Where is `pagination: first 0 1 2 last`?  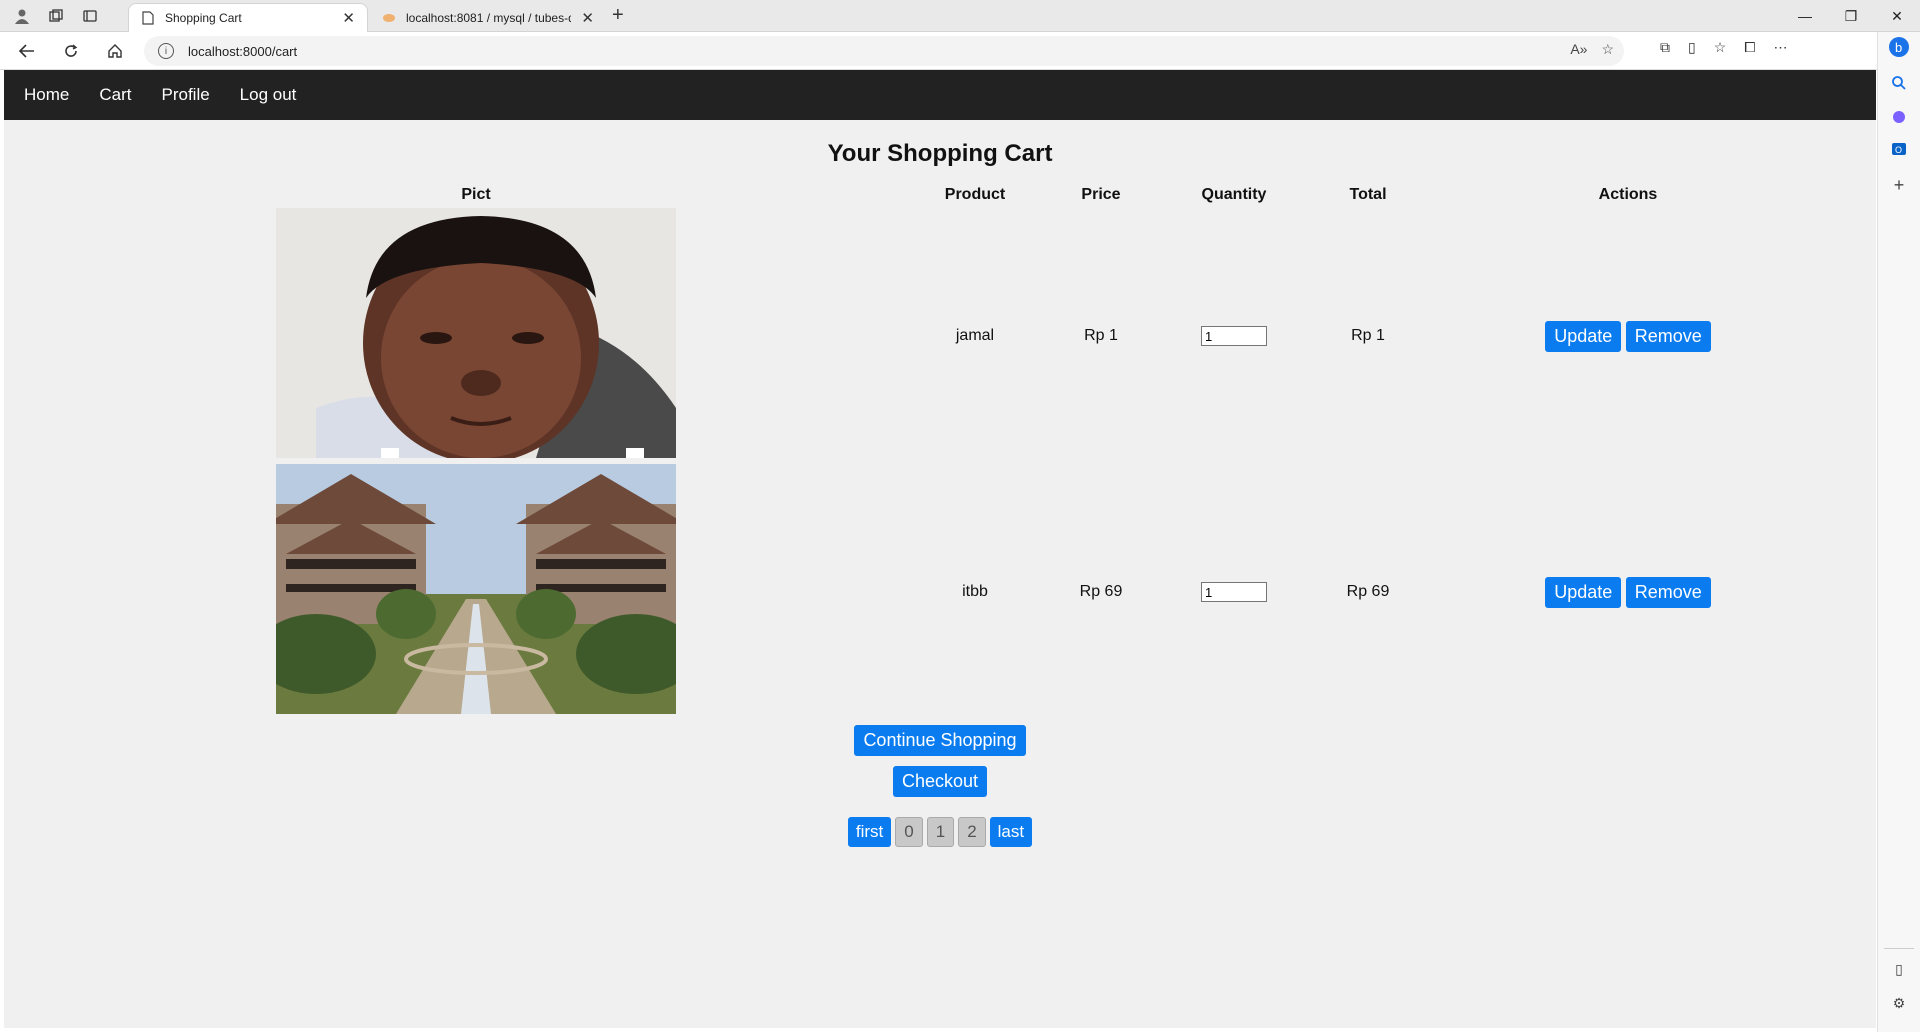
pagination: first 0 1 2 last is located at coordinates (940, 832).